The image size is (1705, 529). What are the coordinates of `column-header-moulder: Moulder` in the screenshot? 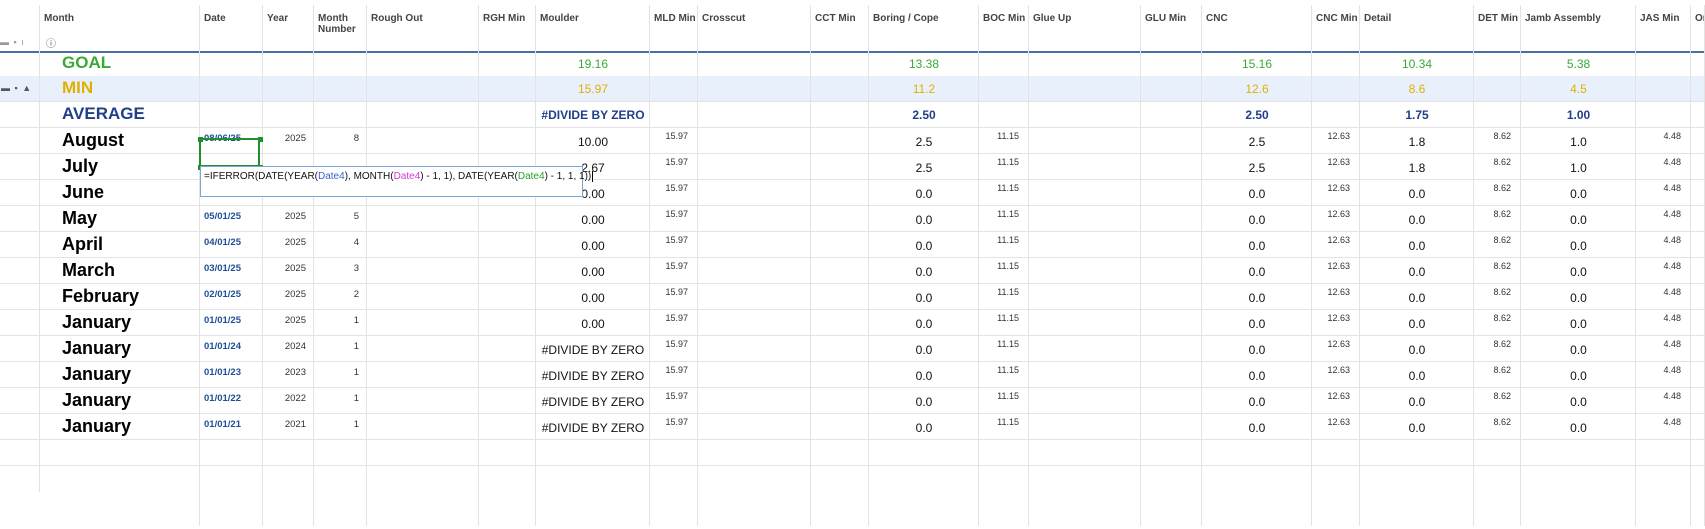 It's located at (593, 28).